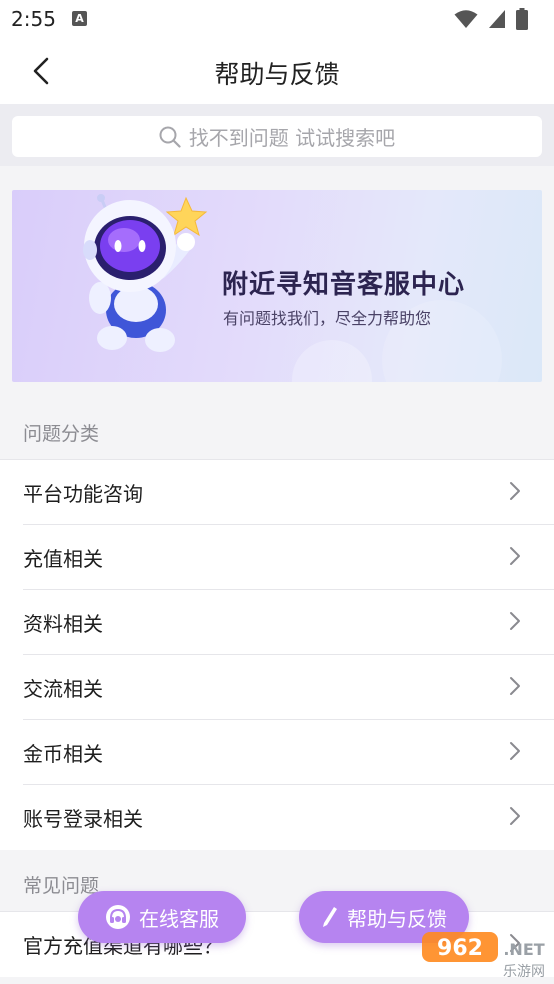  Describe the element at coordinates (277, 492) in the screenshot. I see `list-item-platform-consult: 平台功能咨询` at that location.